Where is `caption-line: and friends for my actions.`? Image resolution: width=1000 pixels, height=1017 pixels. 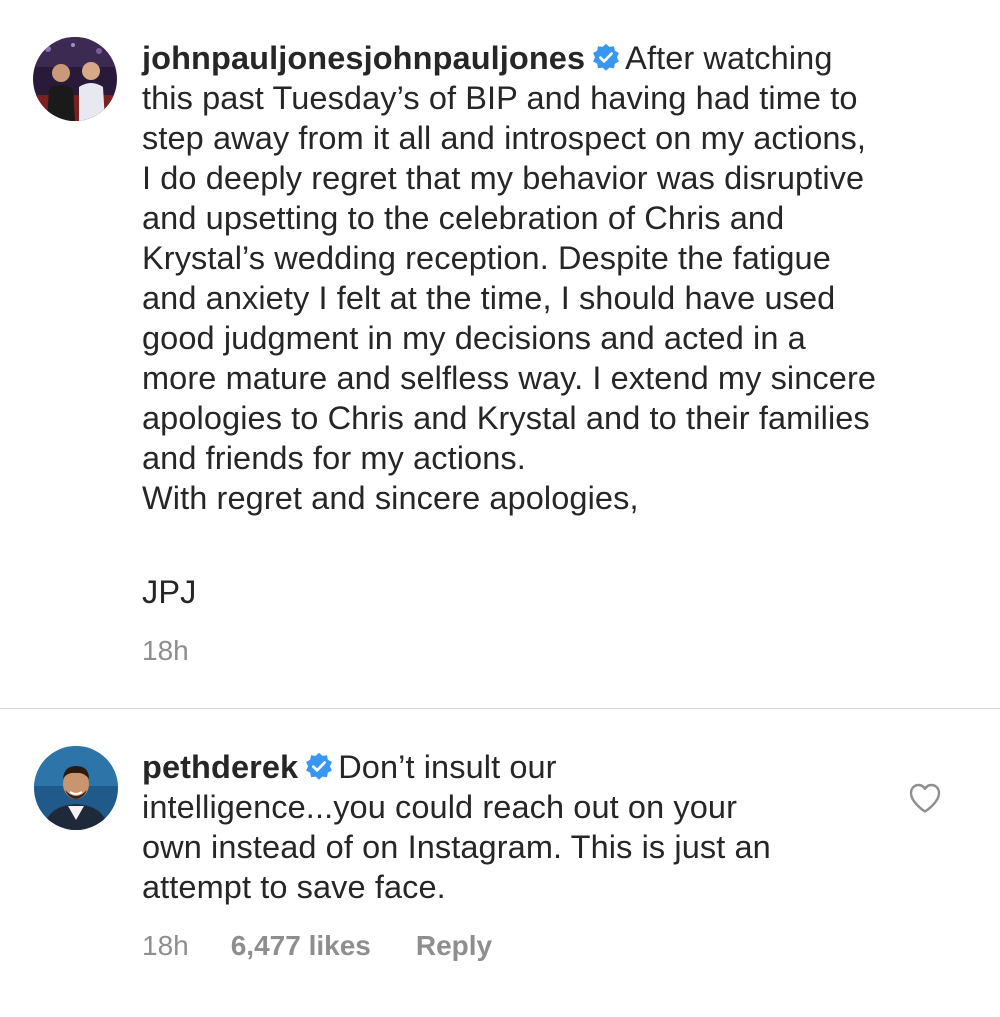
caption-line: and friends for my actions. is located at coordinates (334, 458).